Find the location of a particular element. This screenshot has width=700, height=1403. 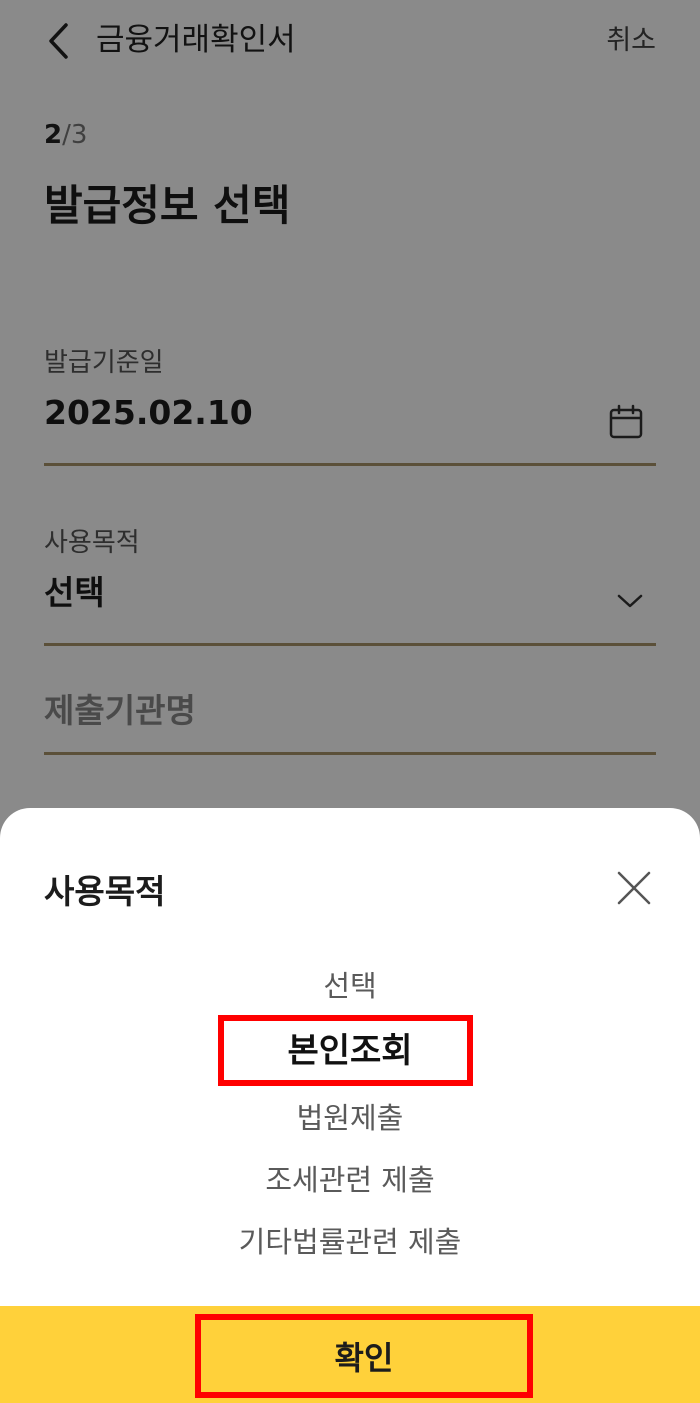

sheet-title: 사용목적 is located at coordinates (105, 891).